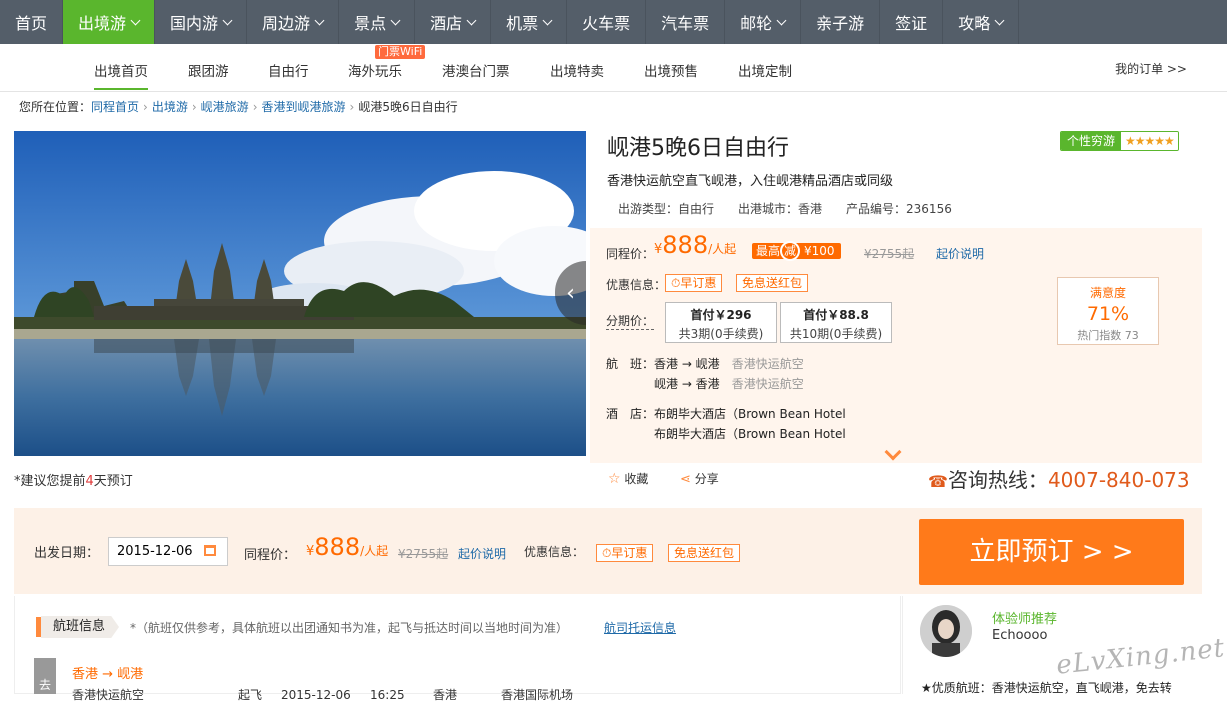 The height and width of the screenshot is (703, 1227). I want to click on recommend-name: Echoooo, so click(1020, 635).